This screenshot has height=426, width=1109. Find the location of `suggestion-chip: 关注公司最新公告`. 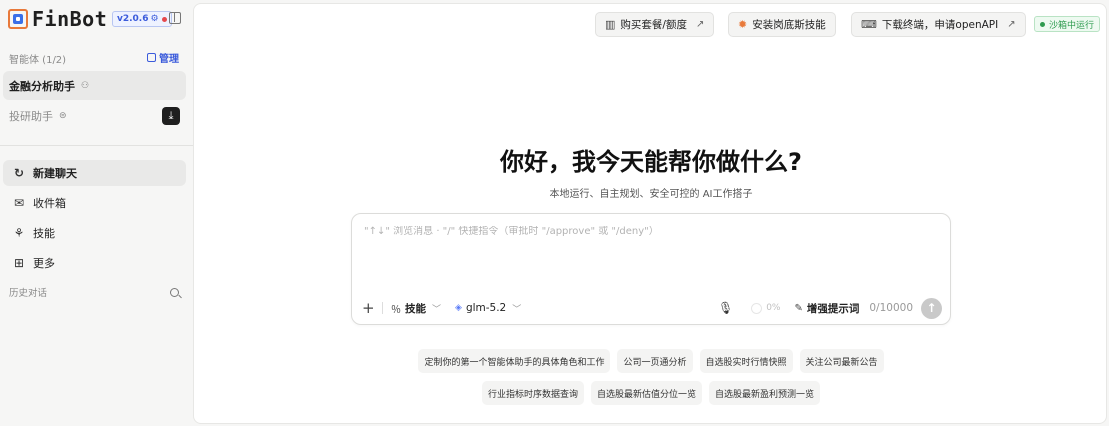

suggestion-chip: 关注公司最新公告 is located at coordinates (841, 361).